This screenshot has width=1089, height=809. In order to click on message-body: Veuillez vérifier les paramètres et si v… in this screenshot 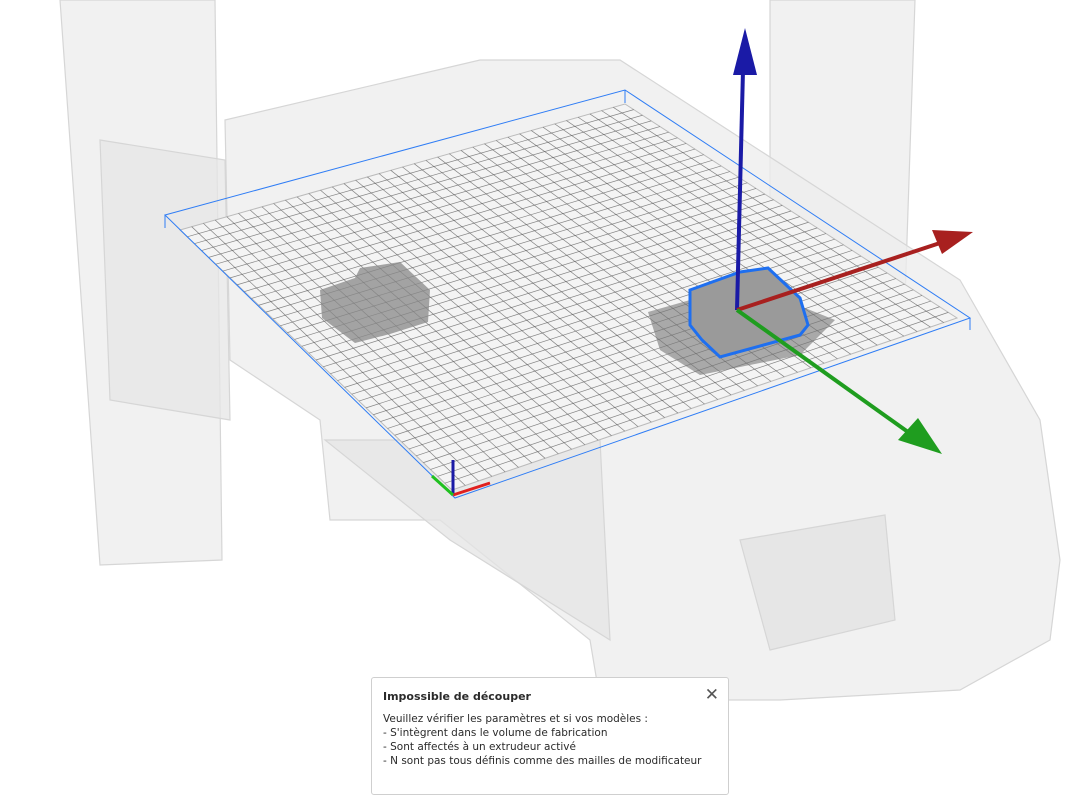, I will do `click(550, 740)`.